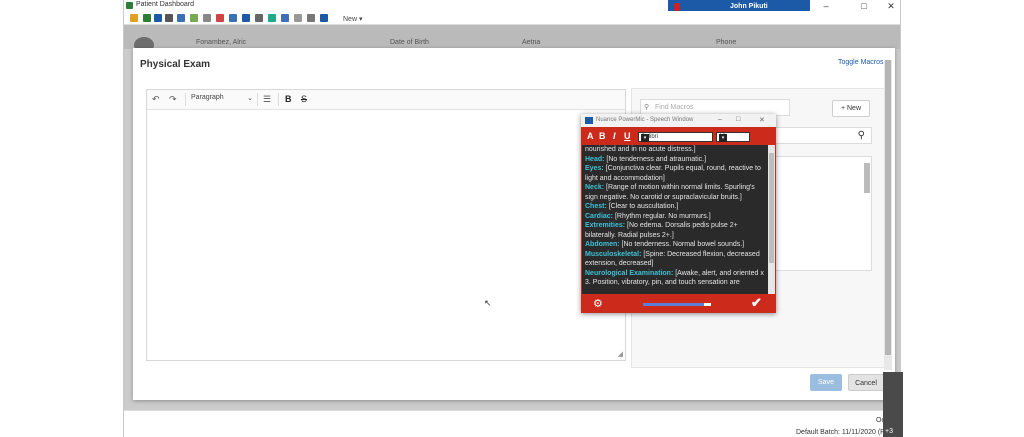  Describe the element at coordinates (675, 137) in the screenshot. I see `font-select: Calibri ▾` at that location.